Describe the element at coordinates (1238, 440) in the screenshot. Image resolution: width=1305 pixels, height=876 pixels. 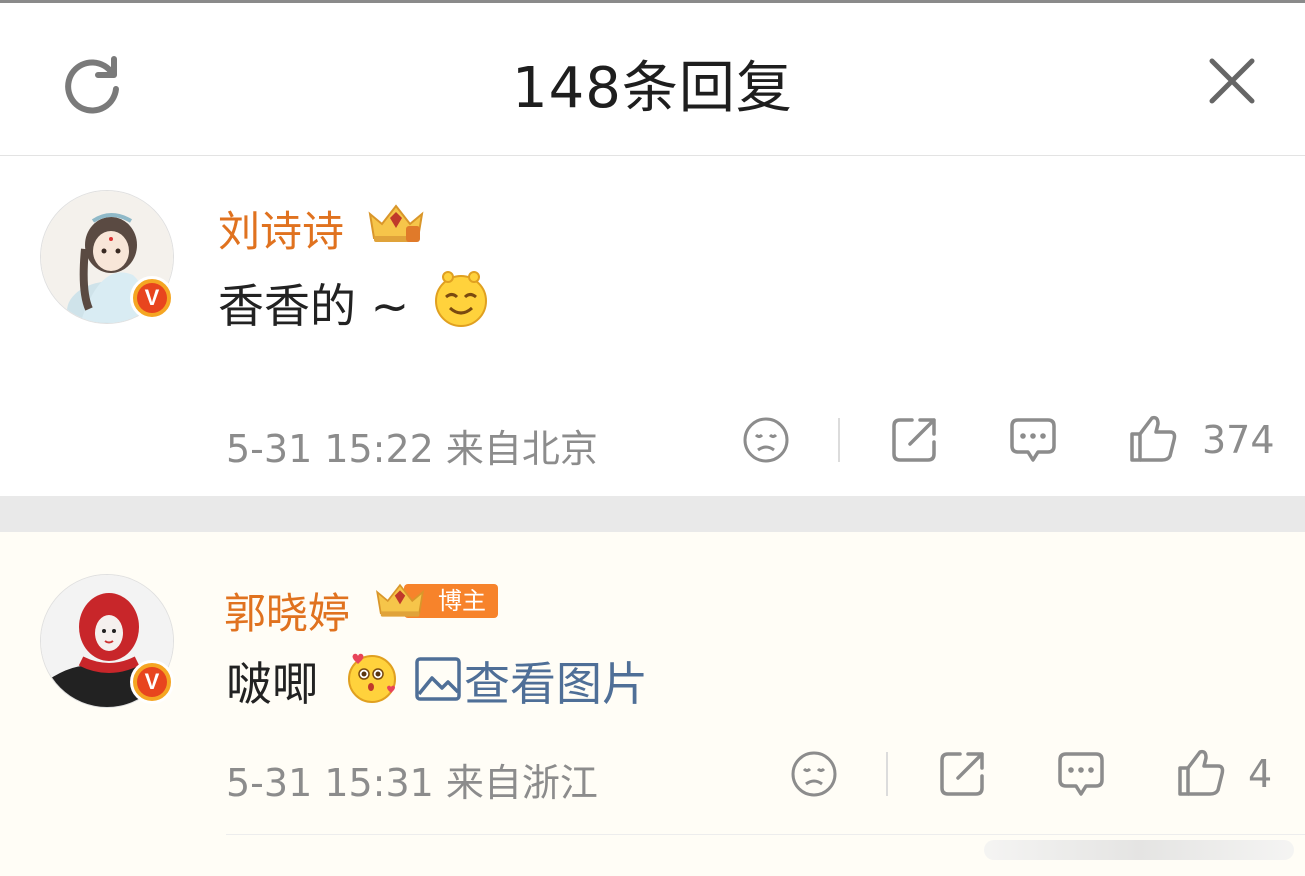
I see `like-count: 374` at that location.